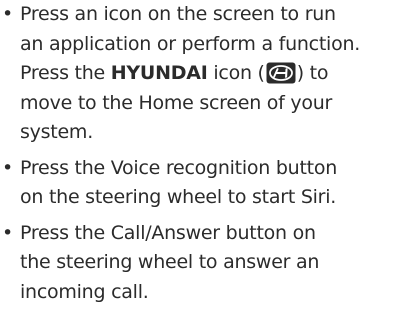 This screenshot has width=399, height=323. What do you see at coordinates (65, 73) in the screenshot?
I see `text-segment: Press the` at bounding box center [65, 73].